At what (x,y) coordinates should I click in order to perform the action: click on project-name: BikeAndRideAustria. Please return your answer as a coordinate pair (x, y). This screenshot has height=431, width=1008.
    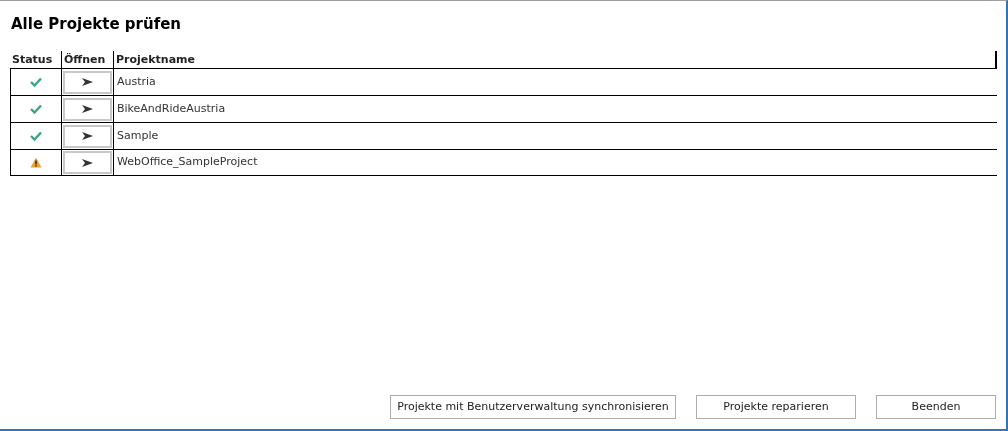
    Looking at the image, I should click on (171, 108).